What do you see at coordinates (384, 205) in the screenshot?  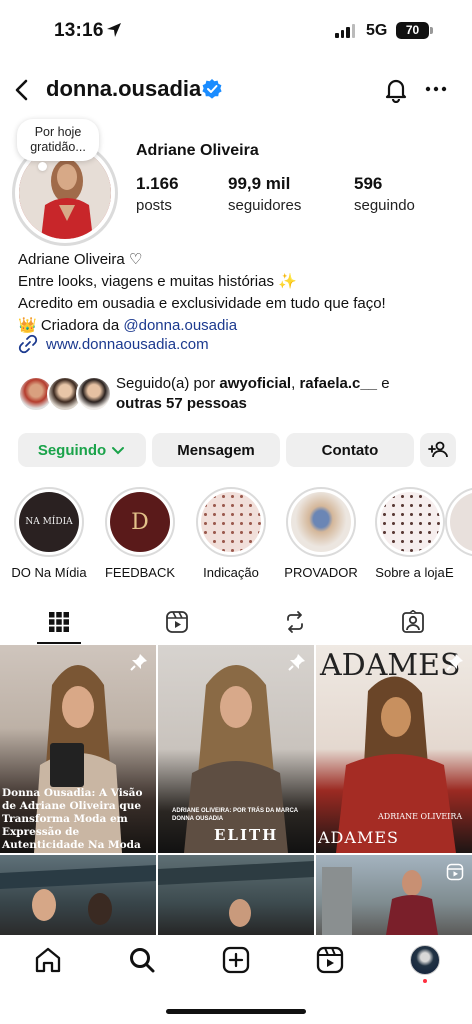 I see `stat-label: seguindo` at bounding box center [384, 205].